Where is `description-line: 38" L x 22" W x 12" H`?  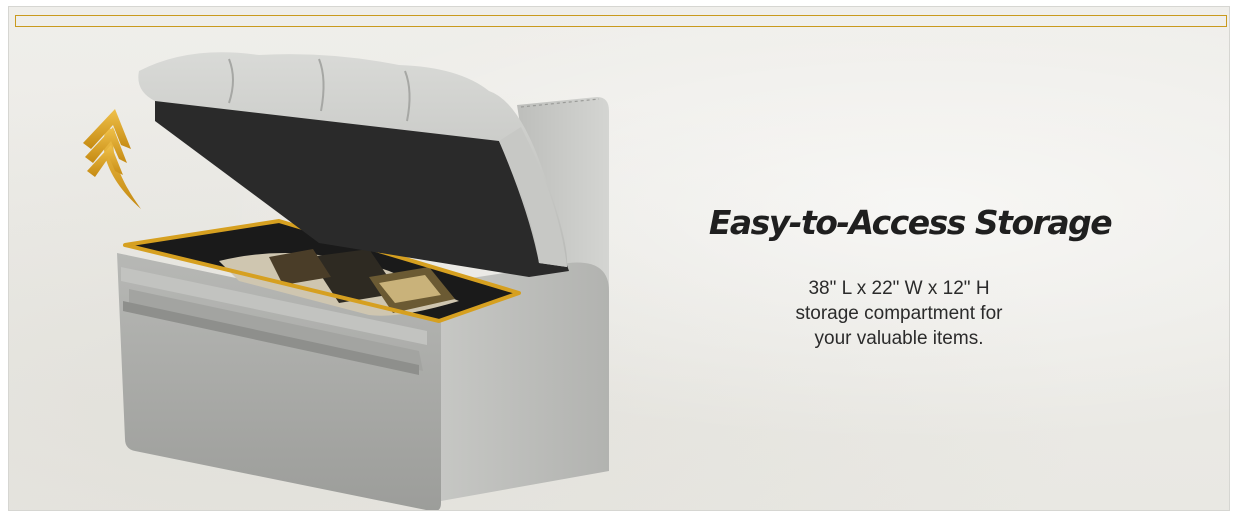
description-line: 38" L x 22" W x 12" H is located at coordinates (899, 288).